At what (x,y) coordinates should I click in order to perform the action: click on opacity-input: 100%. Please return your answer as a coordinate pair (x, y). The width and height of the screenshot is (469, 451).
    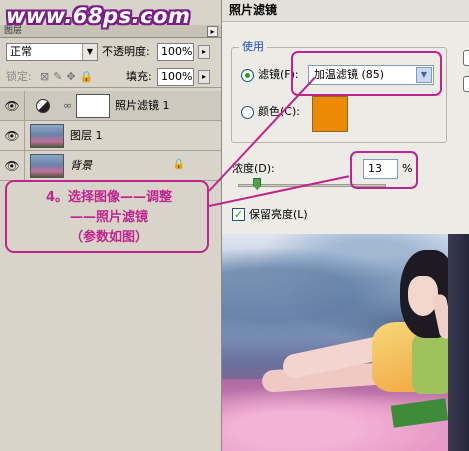
    Looking at the image, I should click on (175, 52).